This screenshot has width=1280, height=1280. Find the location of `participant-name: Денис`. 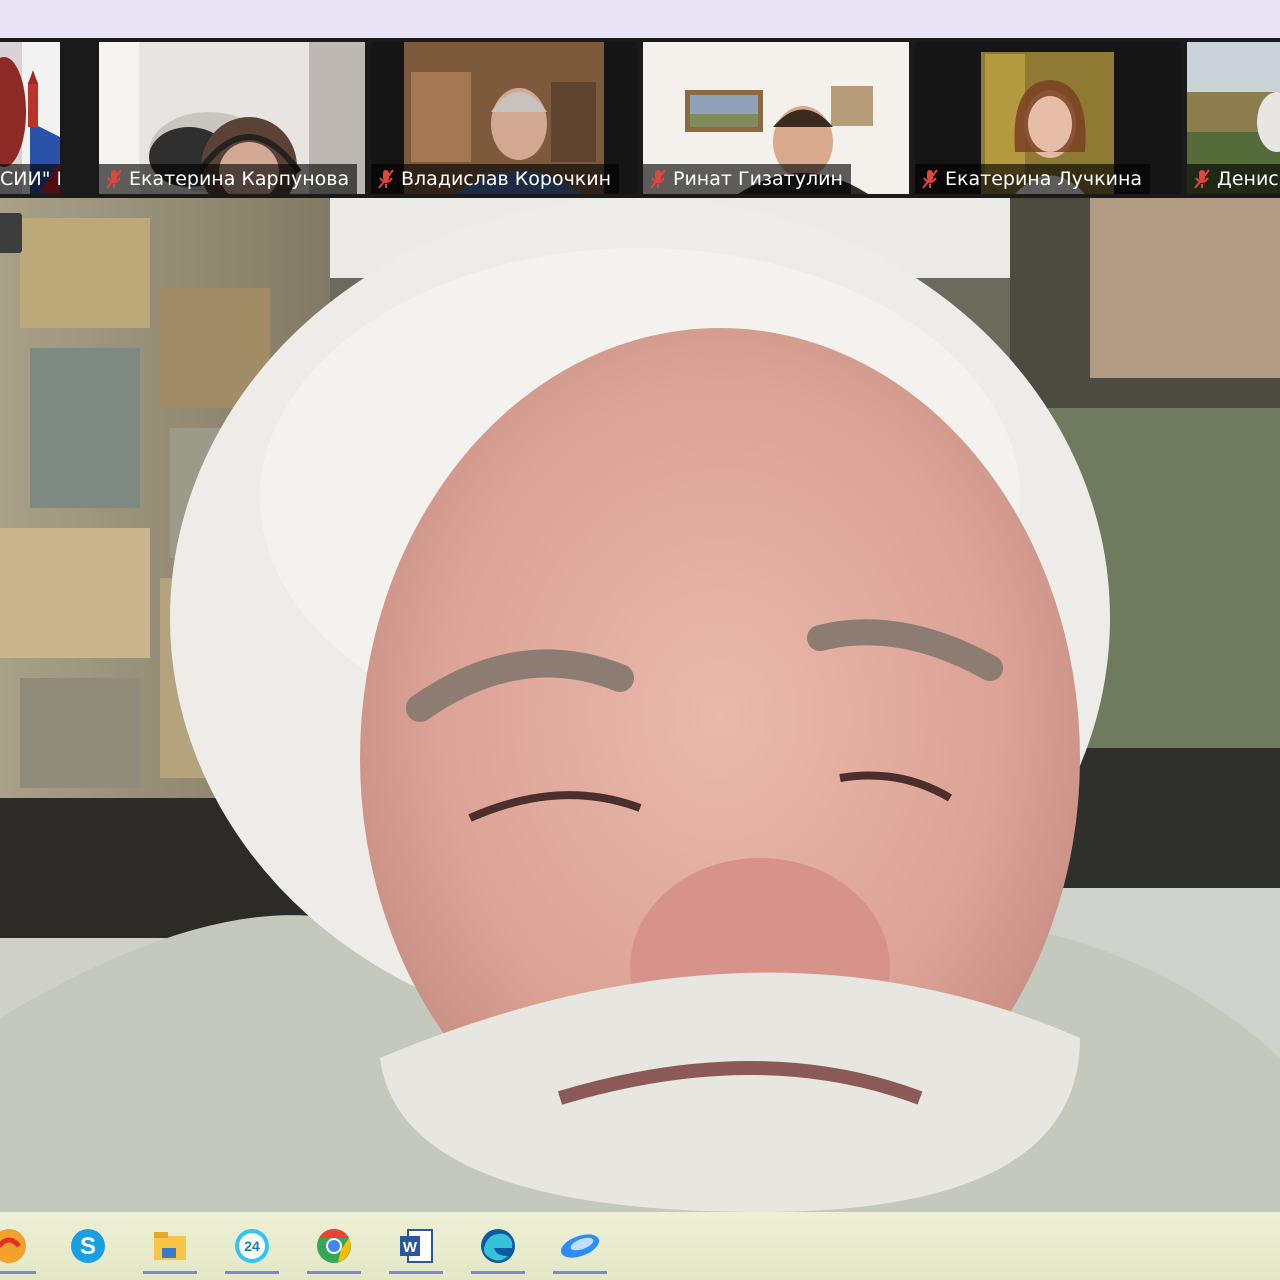

participant-name: Денис is located at coordinates (1248, 179).